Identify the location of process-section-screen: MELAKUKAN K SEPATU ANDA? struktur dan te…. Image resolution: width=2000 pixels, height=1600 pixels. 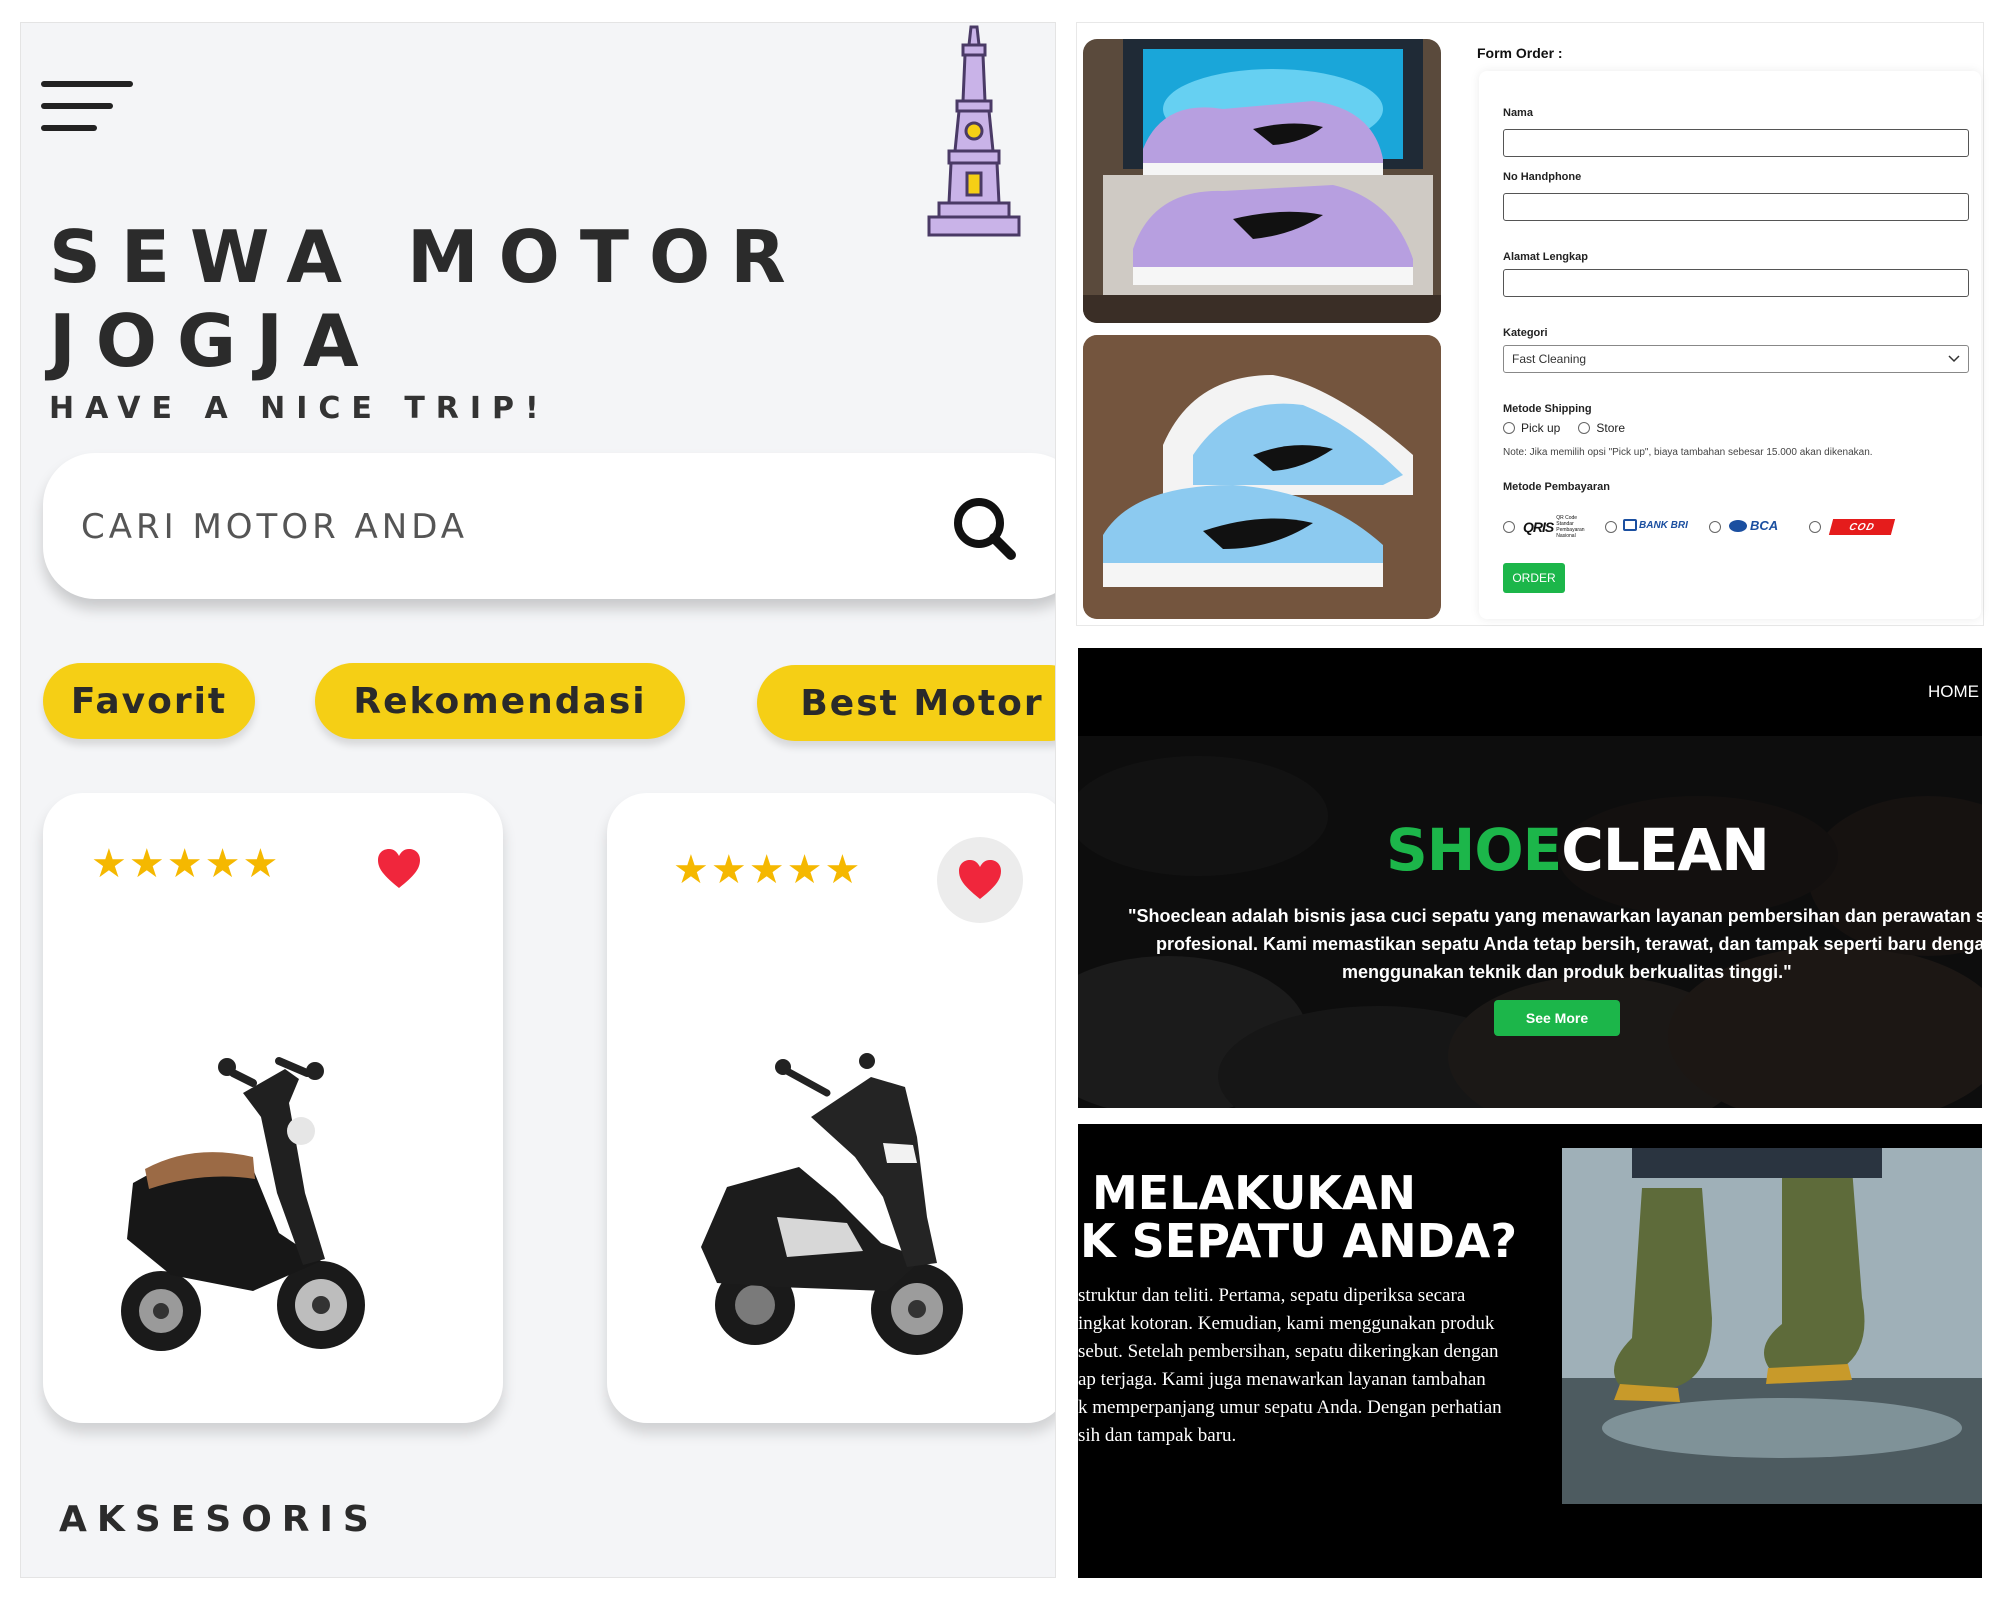
(1530, 1351).